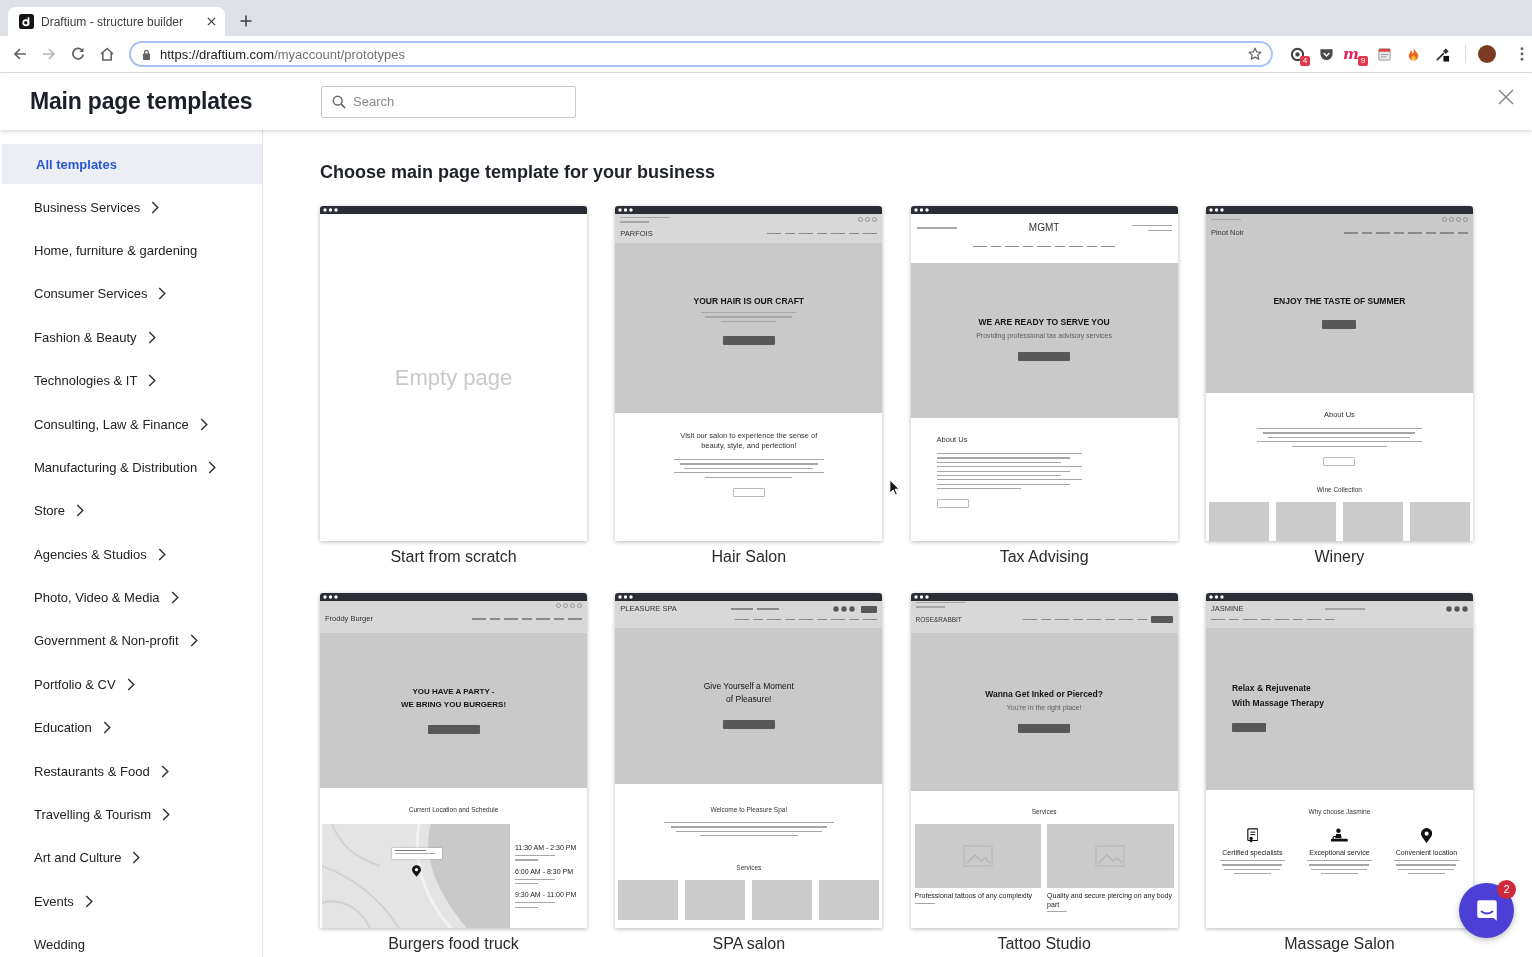 The height and width of the screenshot is (957, 1532). What do you see at coordinates (1363, 61) in the screenshot?
I see `count-badge: 9` at bounding box center [1363, 61].